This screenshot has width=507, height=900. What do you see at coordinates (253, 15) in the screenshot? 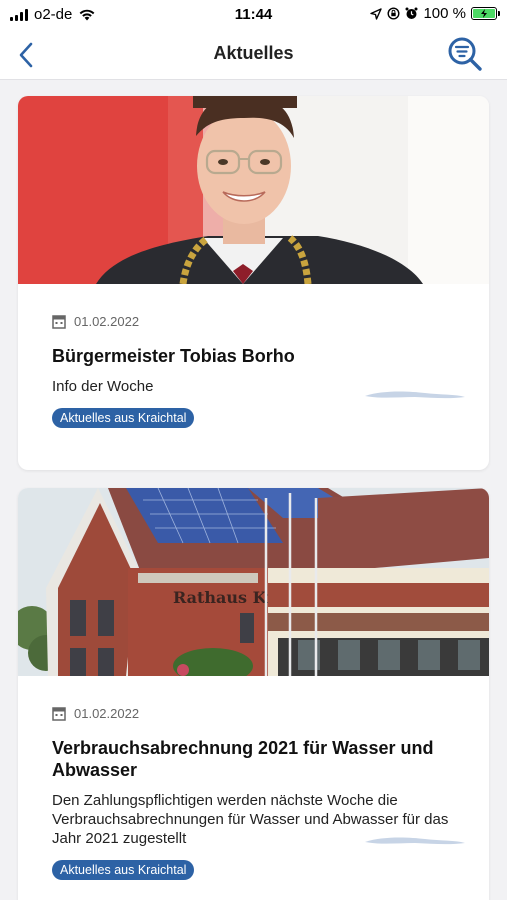
I see `status-bar: o2-de 11:44 100 %` at bounding box center [253, 15].